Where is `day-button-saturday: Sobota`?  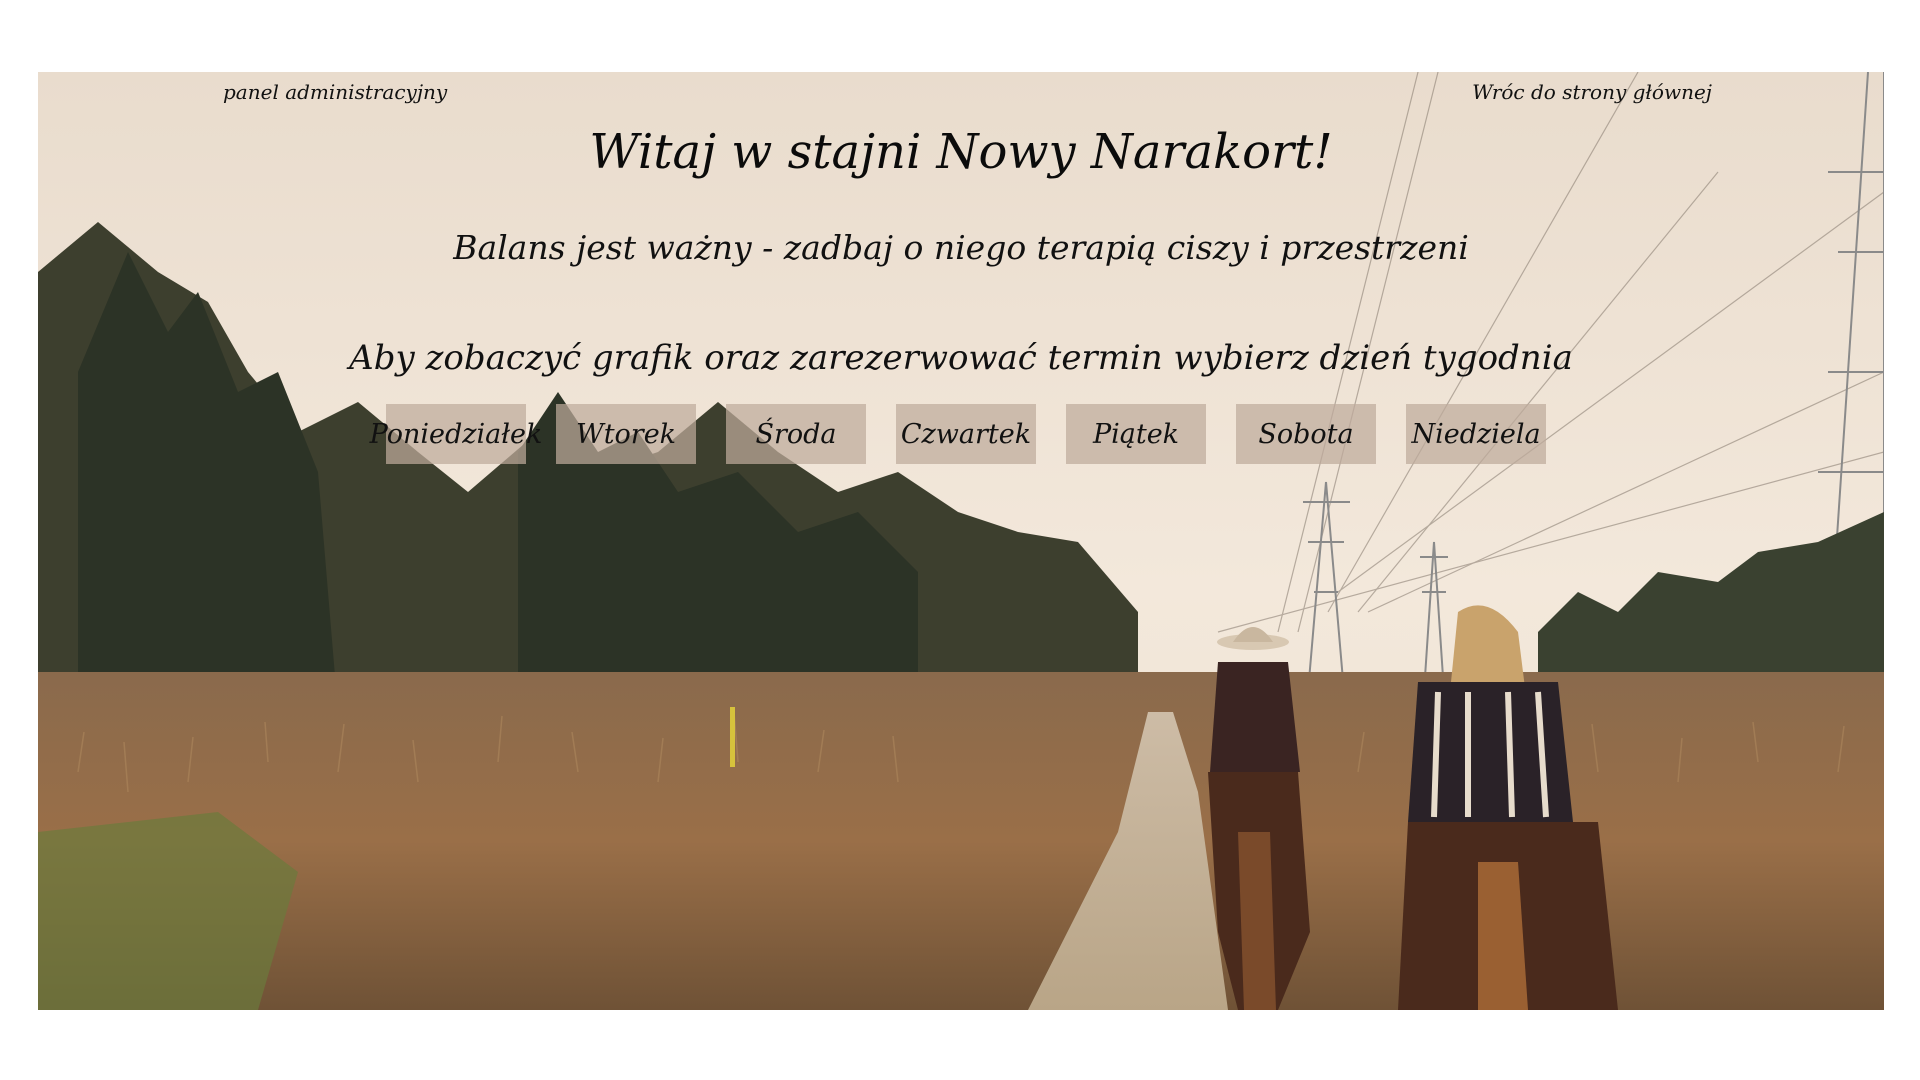 day-button-saturday: Sobota is located at coordinates (1306, 434).